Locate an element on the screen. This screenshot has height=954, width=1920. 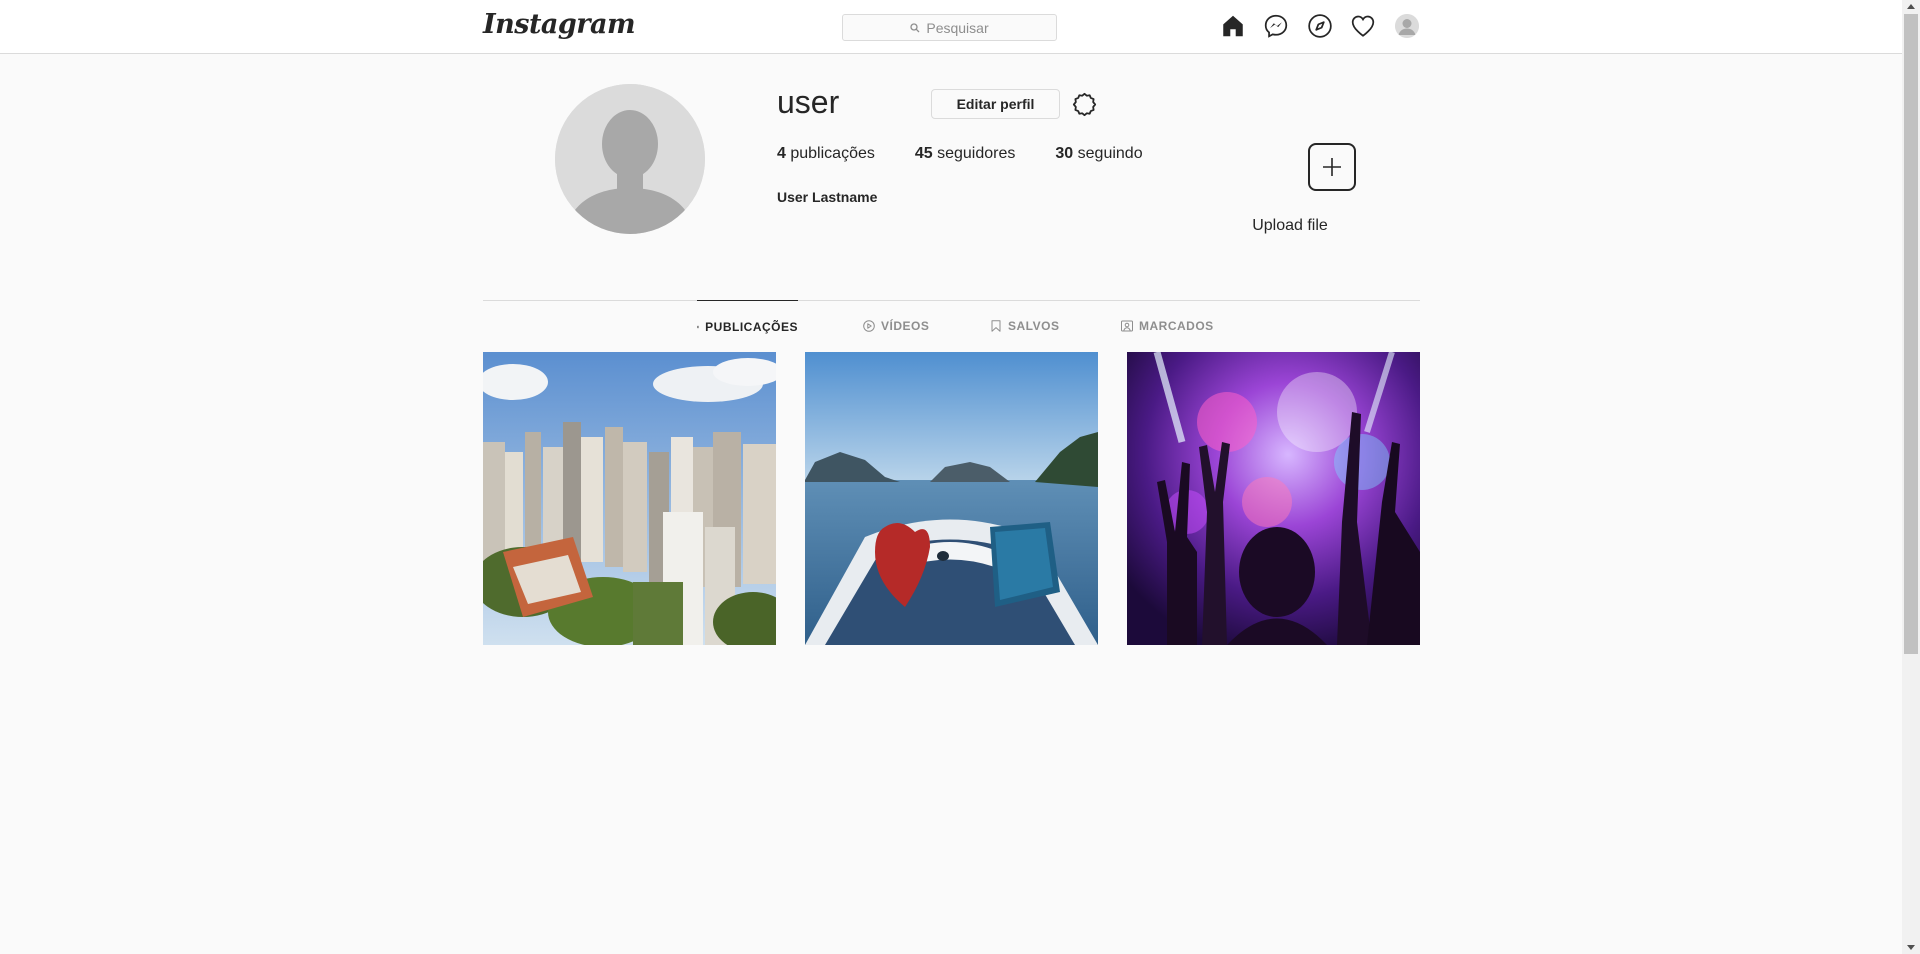
instagram-logo: Instagram is located at coordinates (559, 24).